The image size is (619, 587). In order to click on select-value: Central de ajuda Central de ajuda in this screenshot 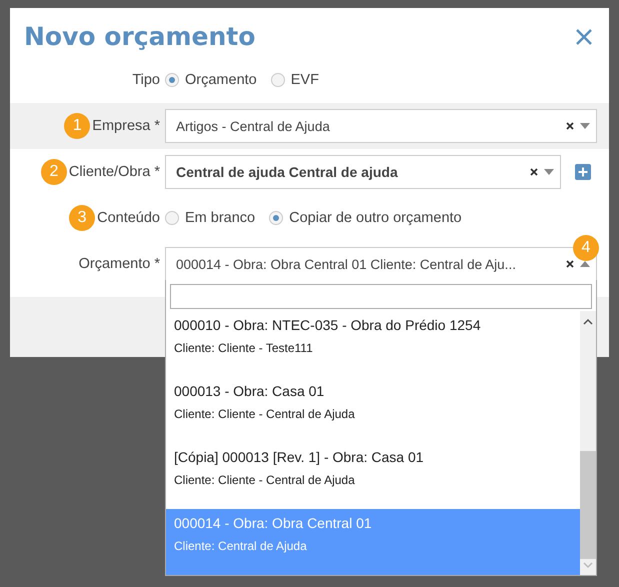, I will do `click(287, 172)`.